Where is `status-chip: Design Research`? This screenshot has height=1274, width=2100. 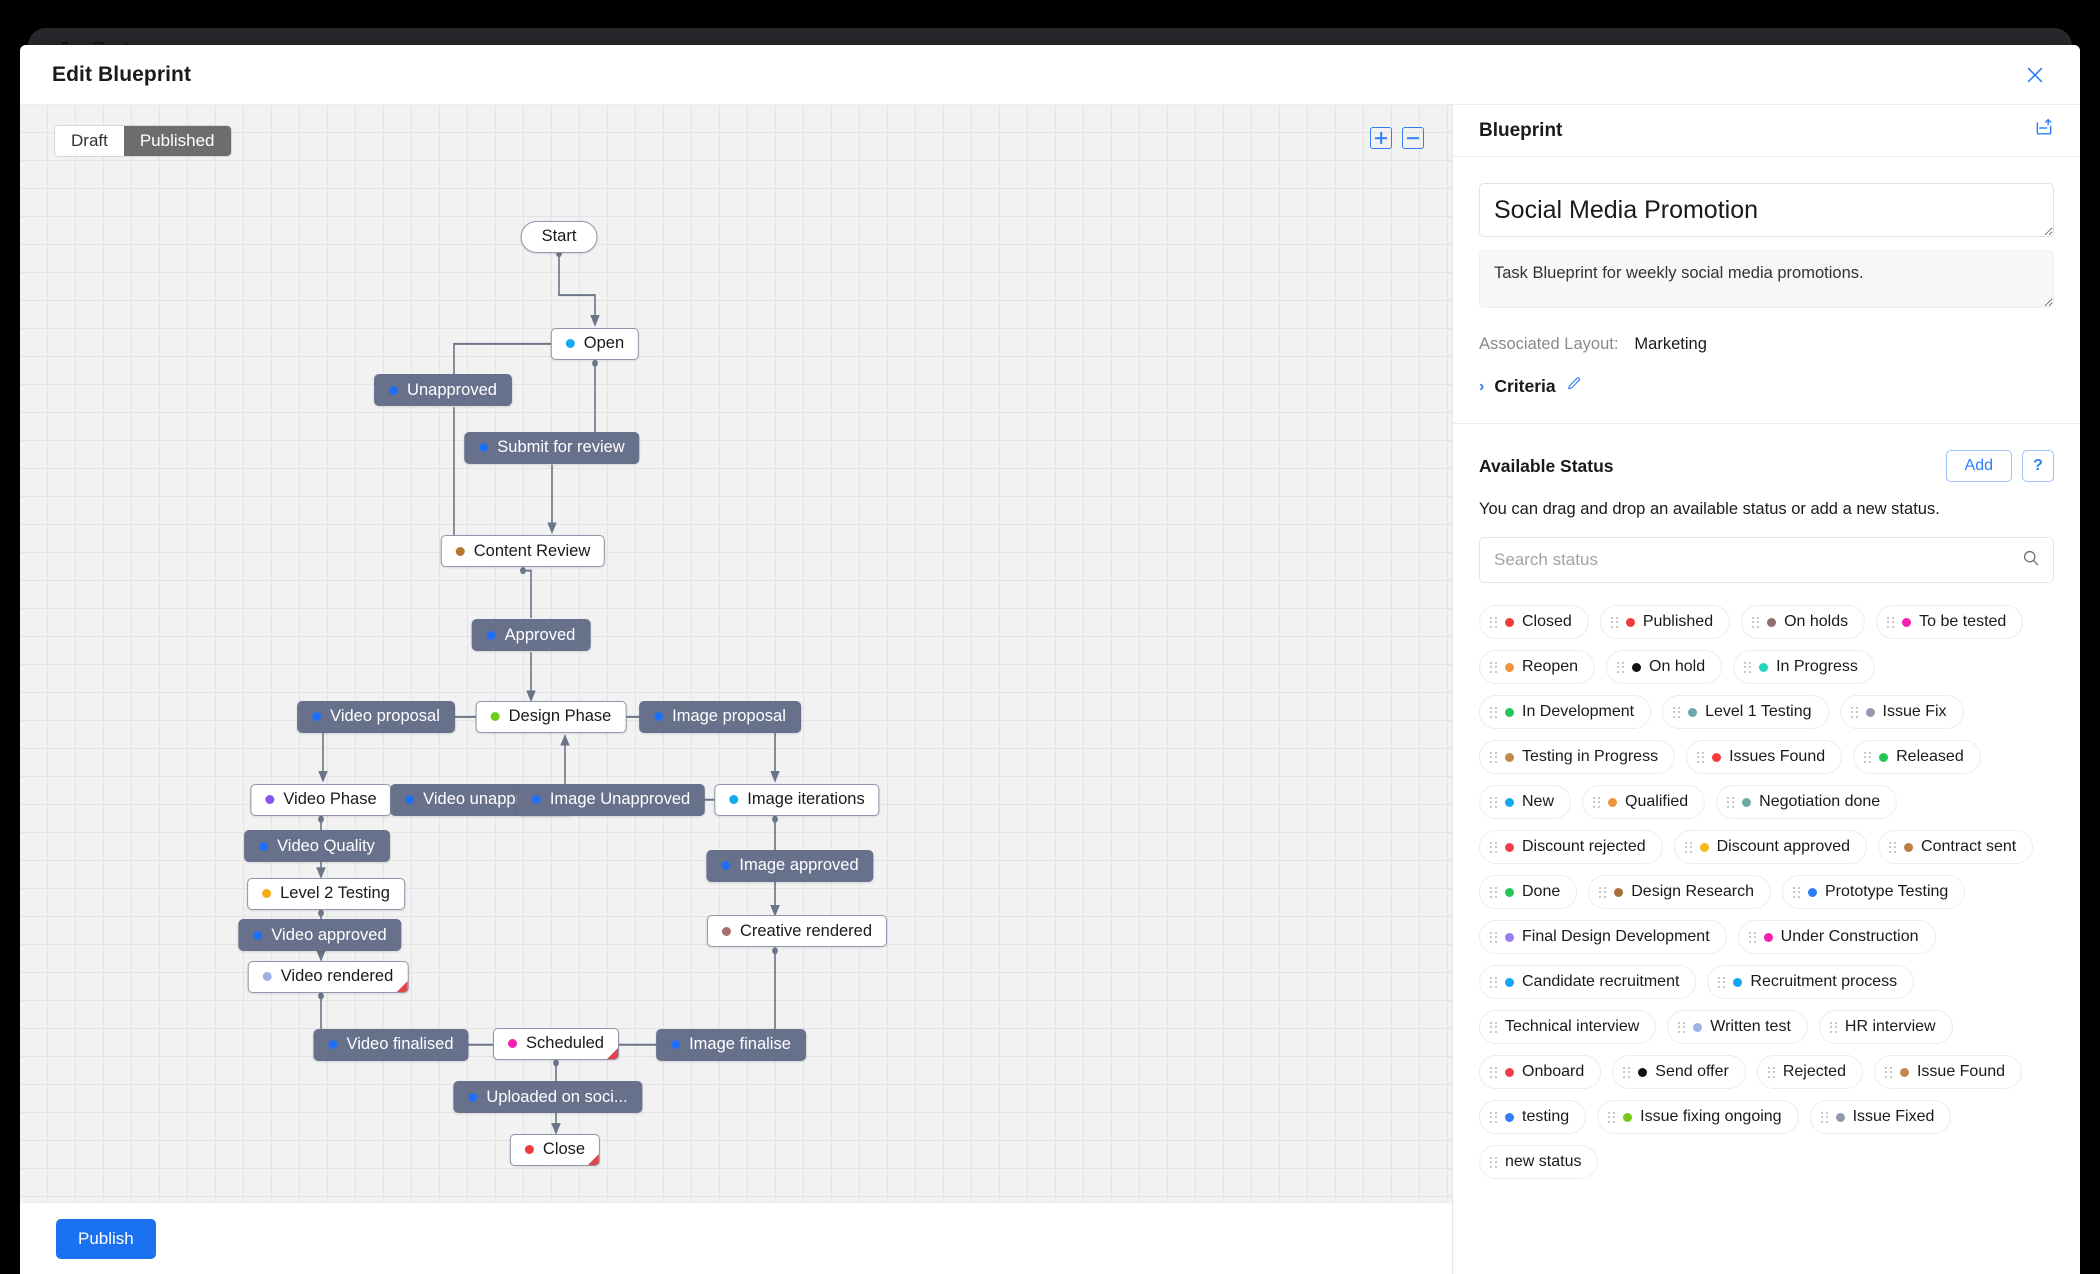 status-chip: Design Research is located at coordinates (1679, 892).